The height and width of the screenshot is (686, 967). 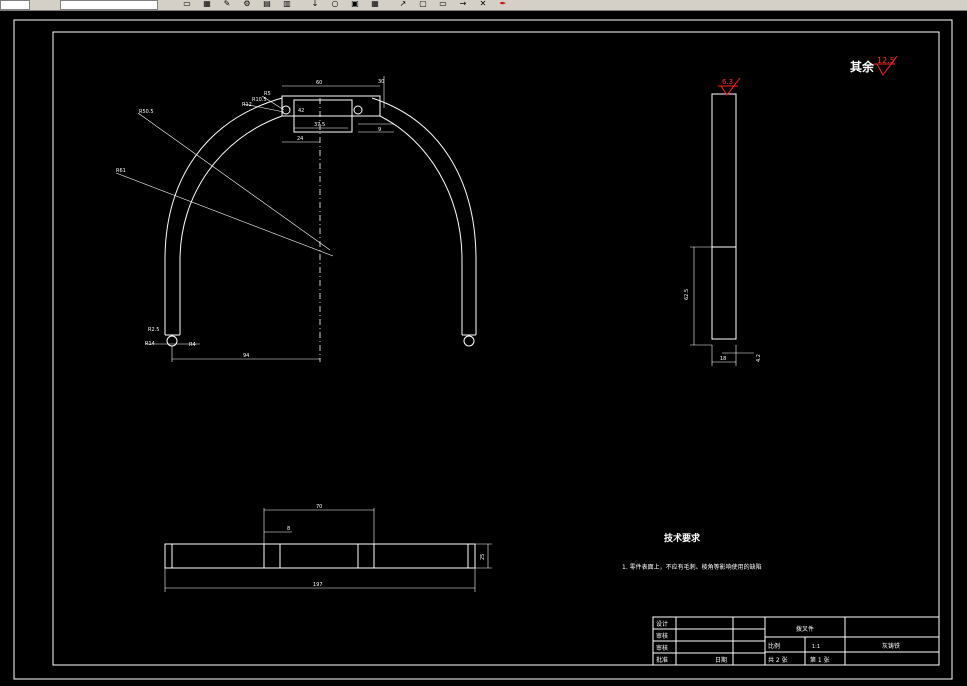 I want to click on tech-req-title: 技术要求, so click(x=682, y=538).